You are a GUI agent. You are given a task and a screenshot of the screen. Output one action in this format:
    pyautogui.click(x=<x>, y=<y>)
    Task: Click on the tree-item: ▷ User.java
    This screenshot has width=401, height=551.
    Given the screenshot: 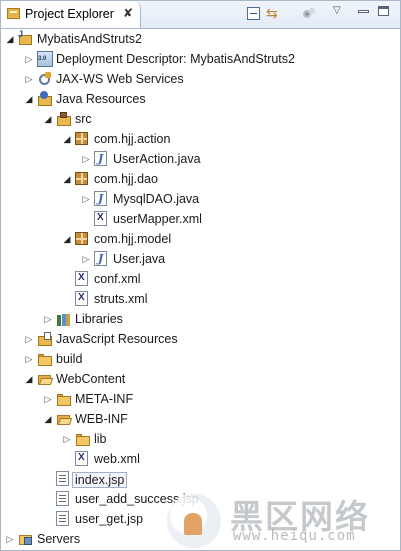 What is the action you would take?
    pyautogui.click(x=200, y=259)
    